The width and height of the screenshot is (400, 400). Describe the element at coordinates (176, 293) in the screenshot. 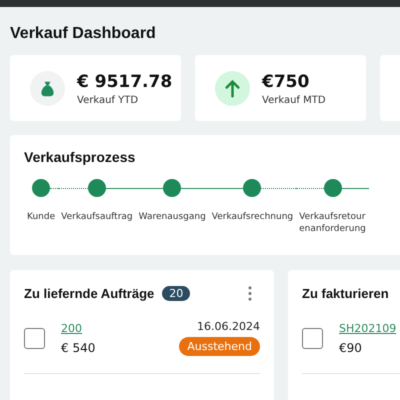

I see `count-badge: 20` at that location.